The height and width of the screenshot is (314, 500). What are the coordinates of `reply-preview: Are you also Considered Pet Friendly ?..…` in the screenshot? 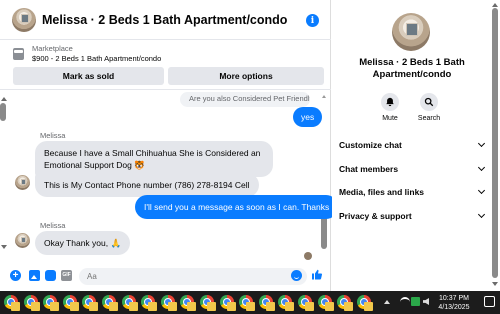 It's located at (245, 99).